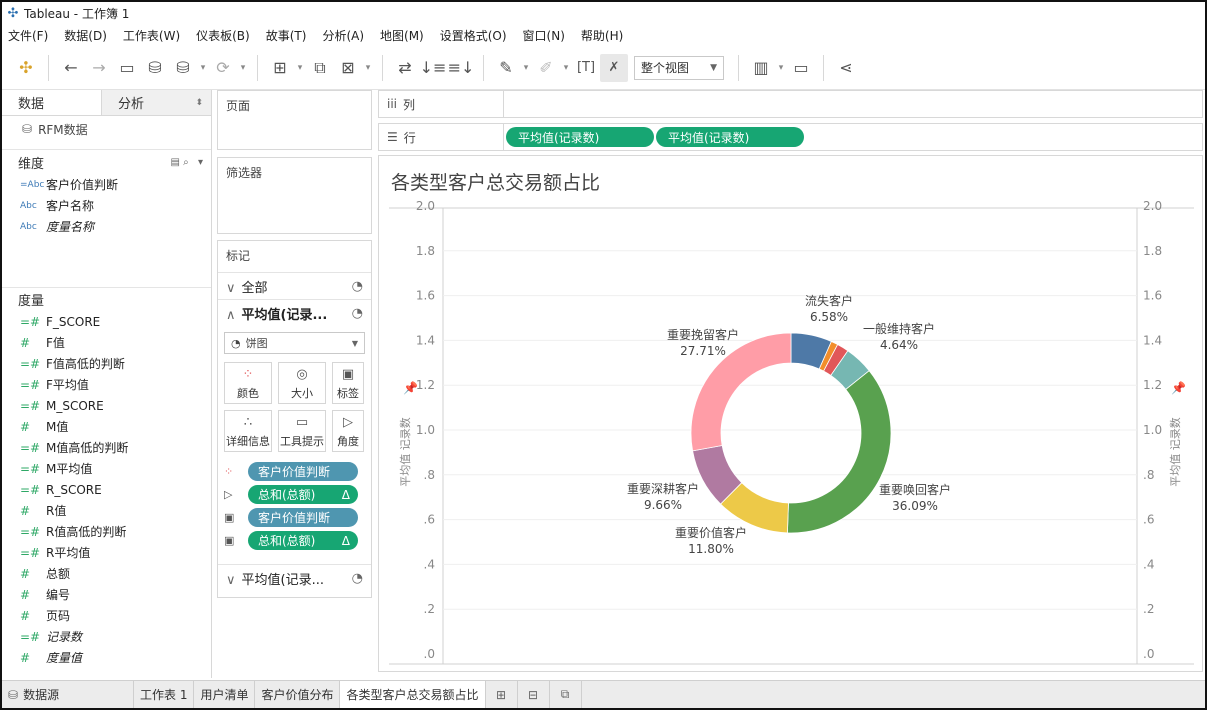 The height and width of the screenshot is (710, 1207). I want to click on measure-field: # 页码, so click(106, 615).